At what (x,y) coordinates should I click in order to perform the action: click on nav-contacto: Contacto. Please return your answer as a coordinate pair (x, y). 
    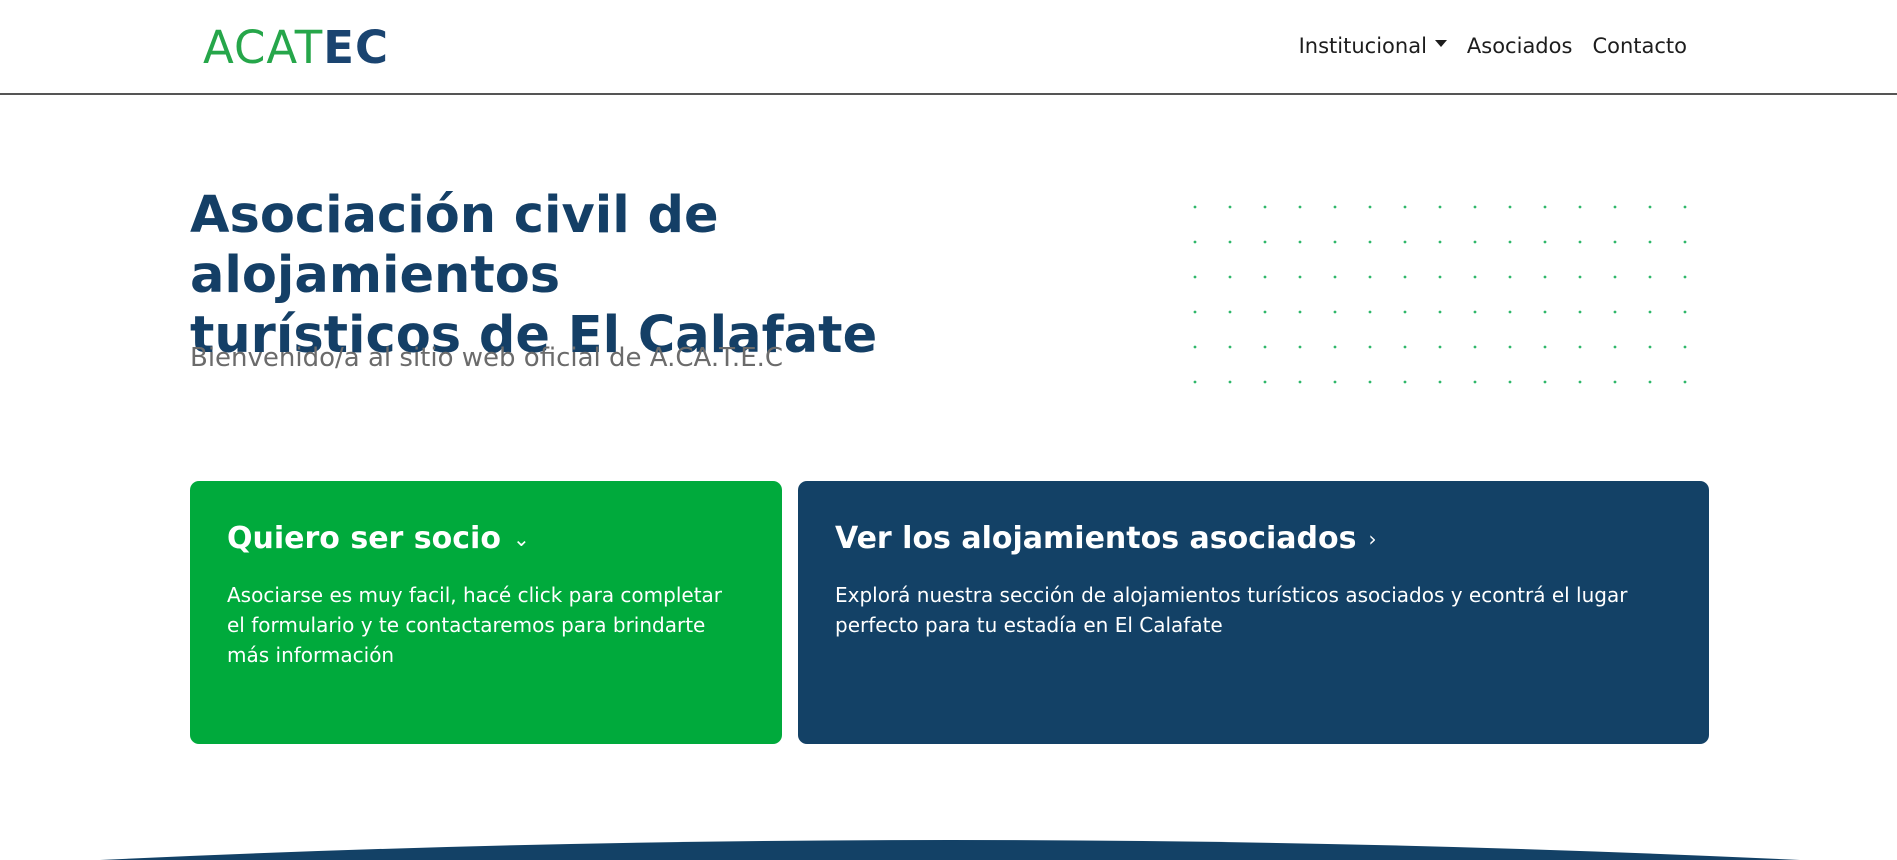
    Looking at the image, I should click on (1639, 46).